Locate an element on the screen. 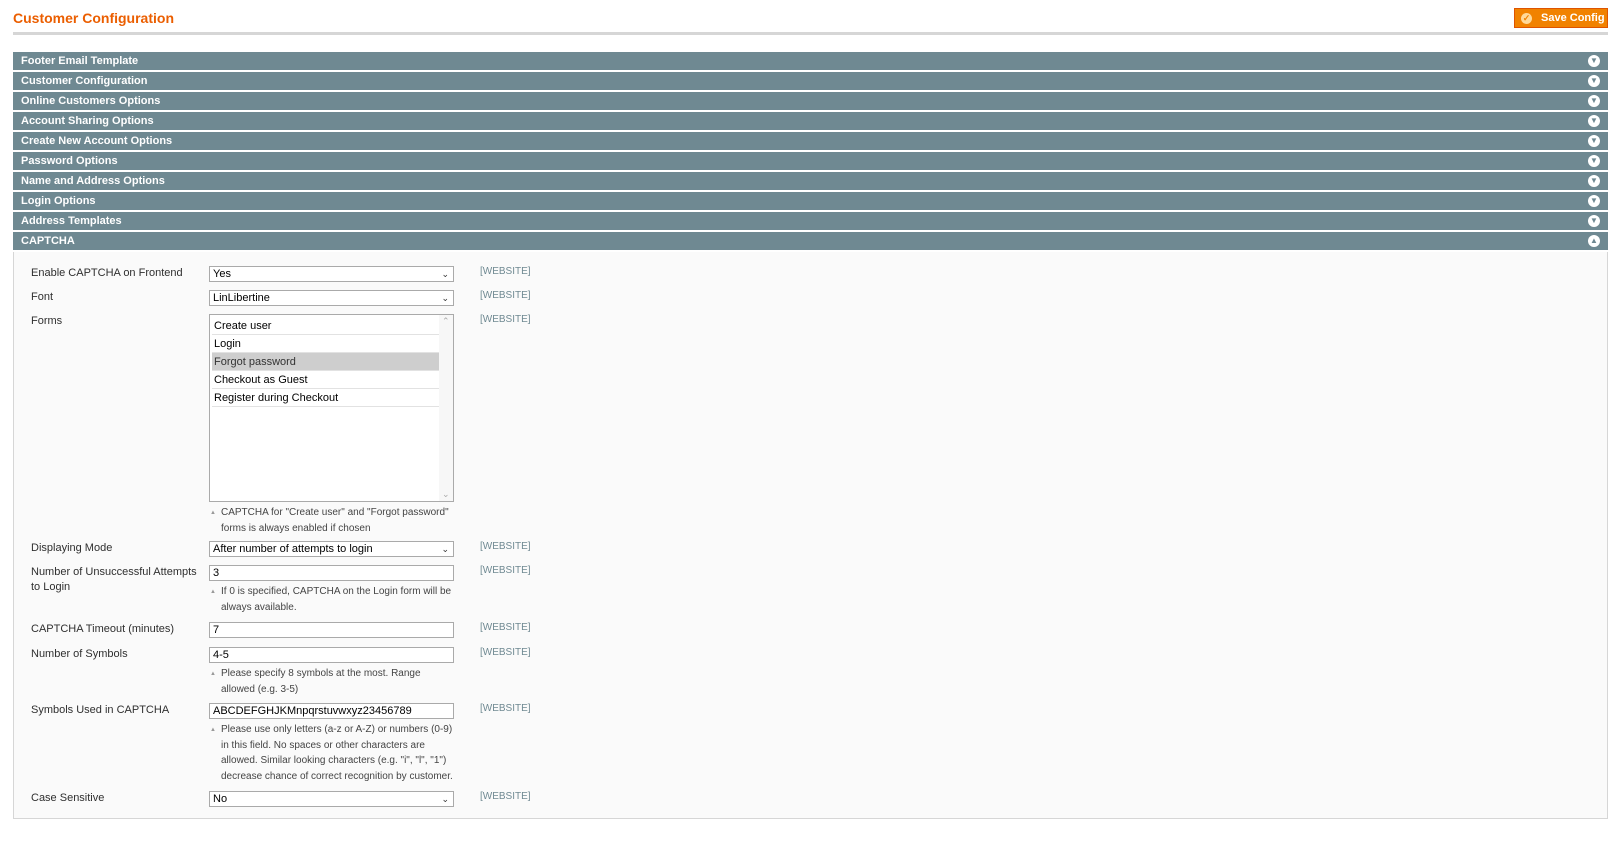  case-sensitive-select: No ⌄ is located at coordinates (331, 799).